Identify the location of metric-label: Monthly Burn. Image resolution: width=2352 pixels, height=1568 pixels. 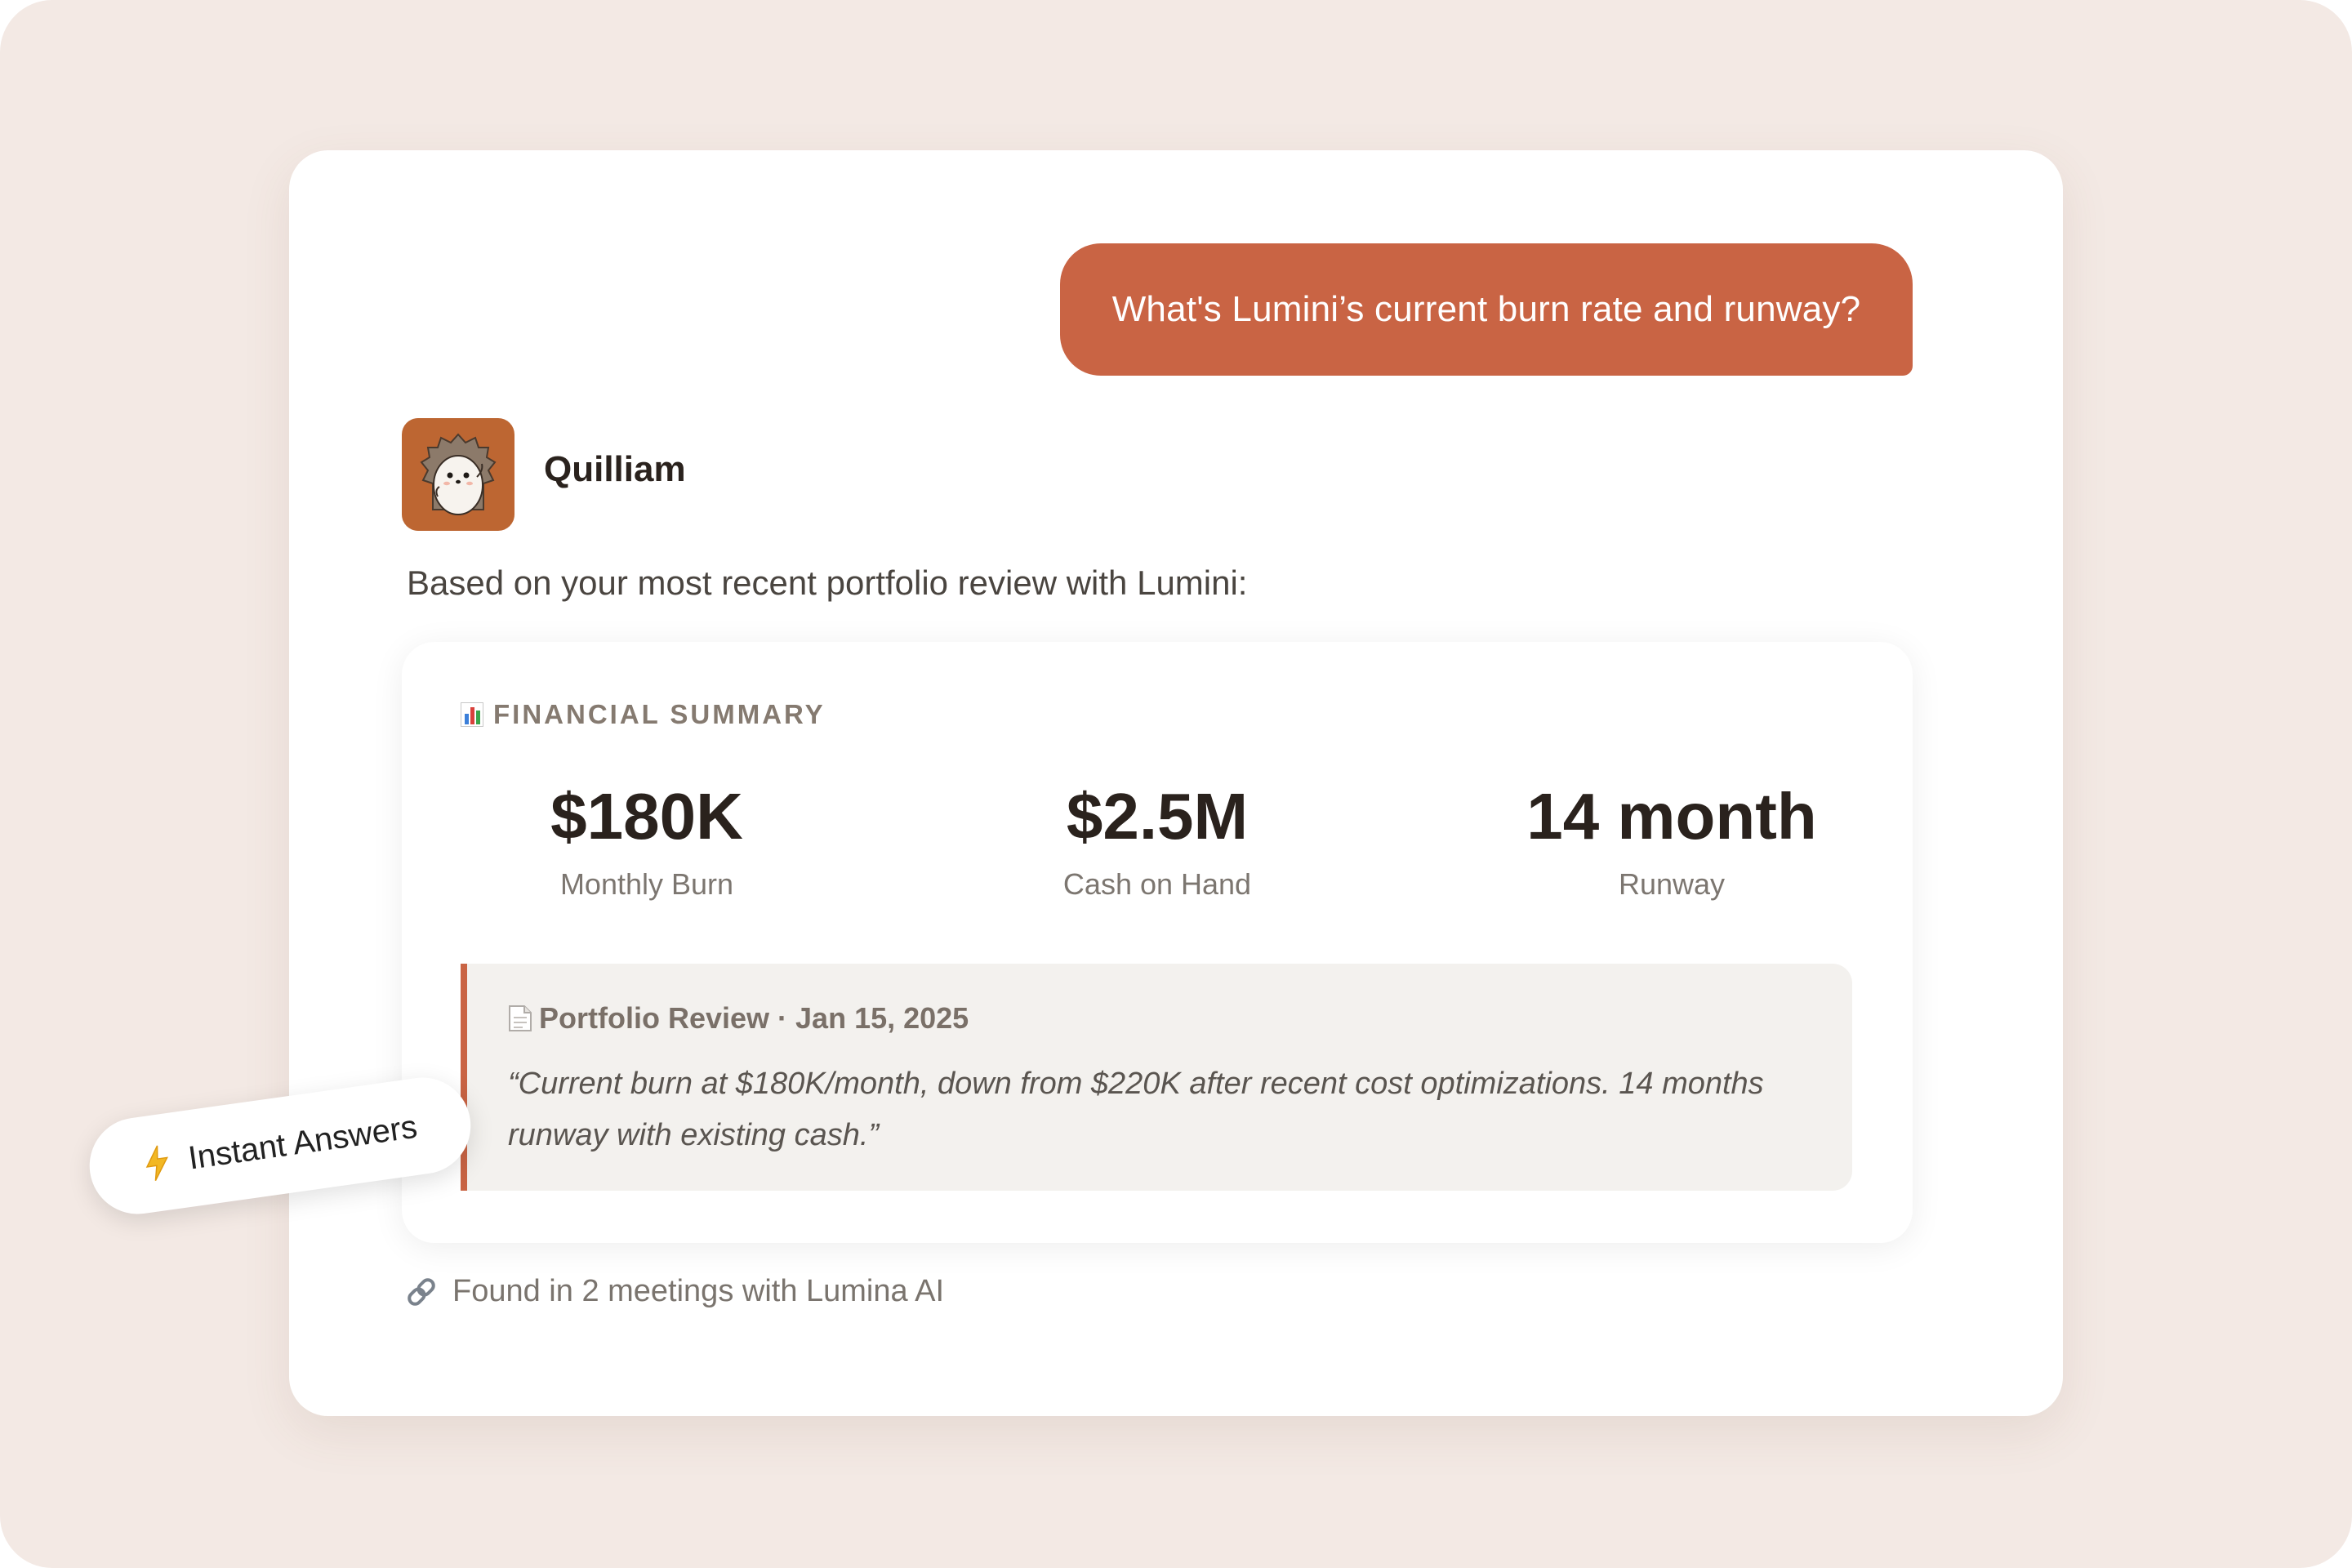
(646, 884).